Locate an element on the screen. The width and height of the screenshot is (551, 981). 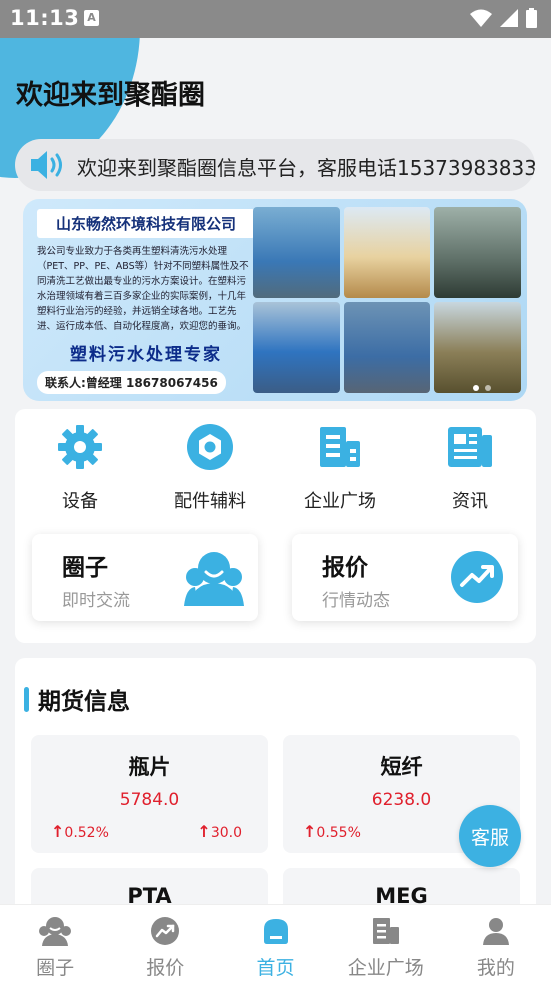
hex-nut-icon is located at coordinates (210, 447).